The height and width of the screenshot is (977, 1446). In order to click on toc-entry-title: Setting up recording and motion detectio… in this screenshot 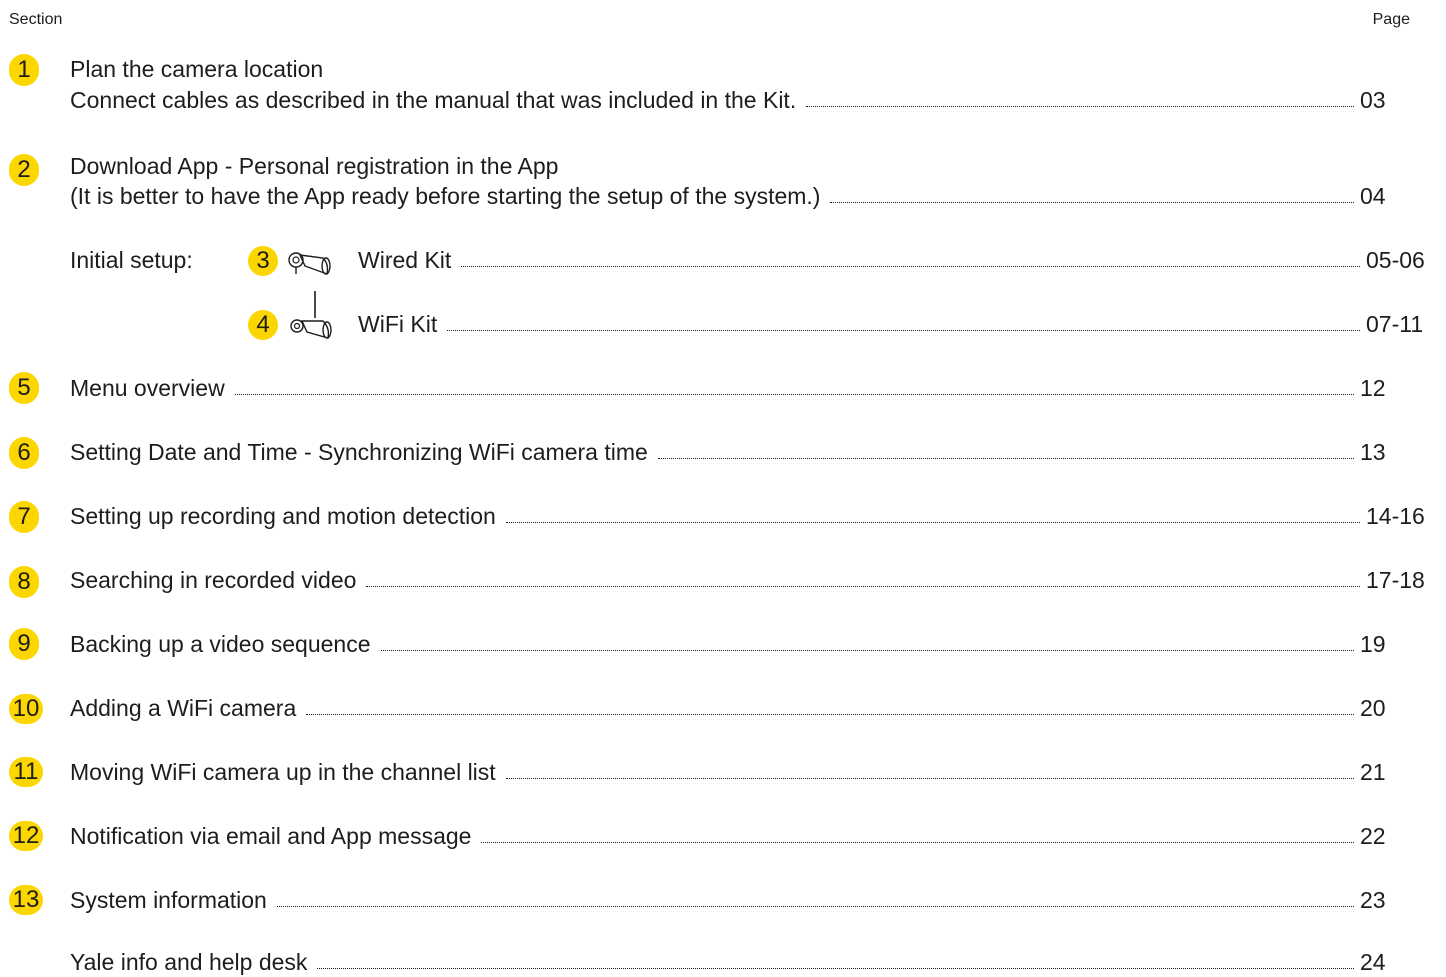, I will do `click(283, 516)`.